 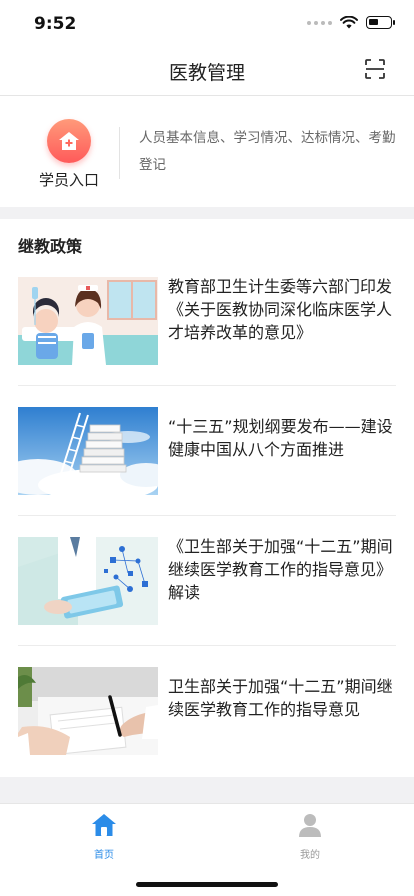 I want to click on student-entry-section: 学员入口 人员基本信息、学习情况、达标情况、考勤登记, so click(x=207, y=152).